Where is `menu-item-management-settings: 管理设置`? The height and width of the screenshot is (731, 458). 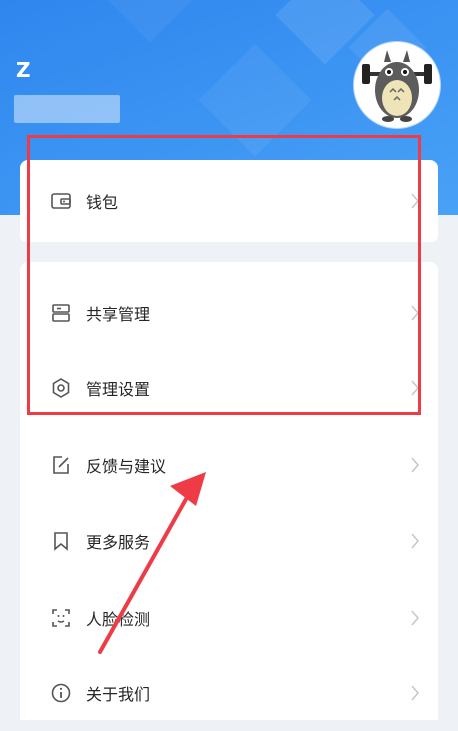
menu-item-management-settings: 管理设置 is located at coordinates (229, 388).